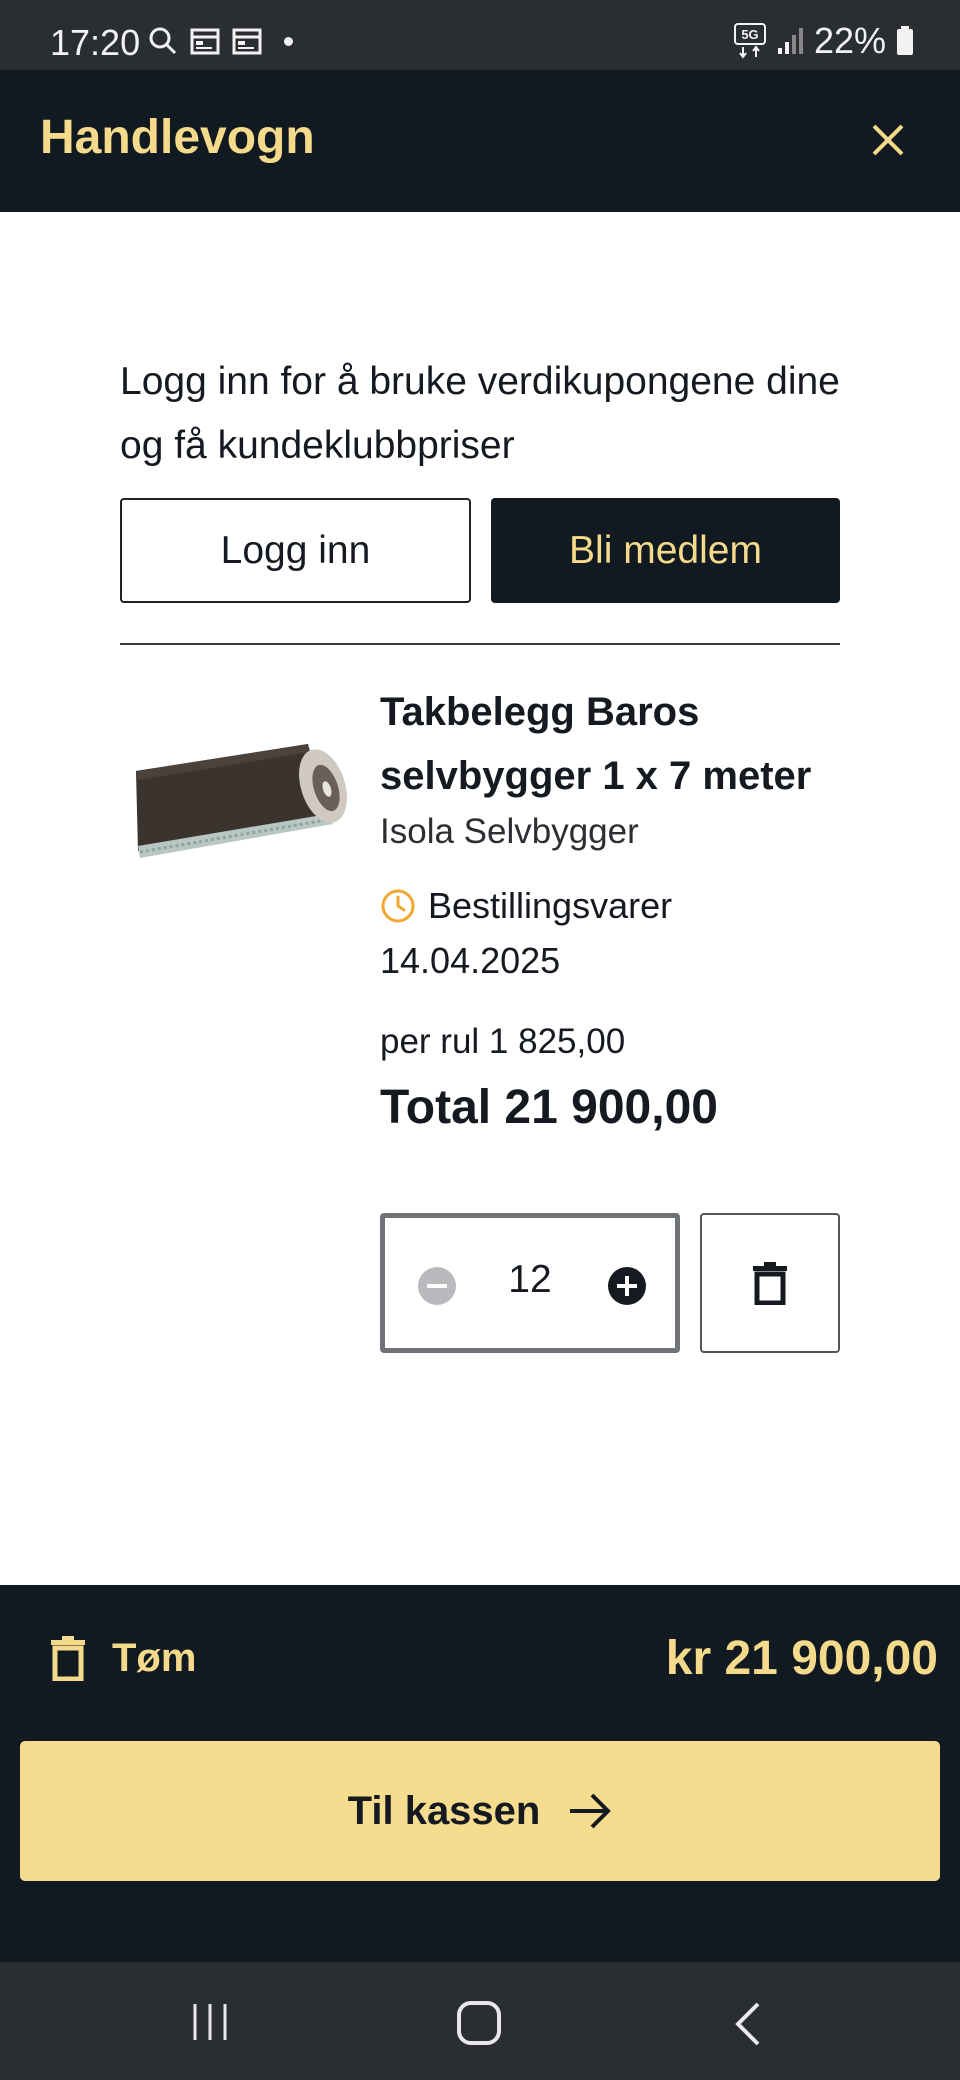 This screenshot has height=2080, width=960. What do you see at coordinates (480, 35) in the screenshot?
I see `status-bar: 17:20 5G 22%` at bounding box center [480, 35].